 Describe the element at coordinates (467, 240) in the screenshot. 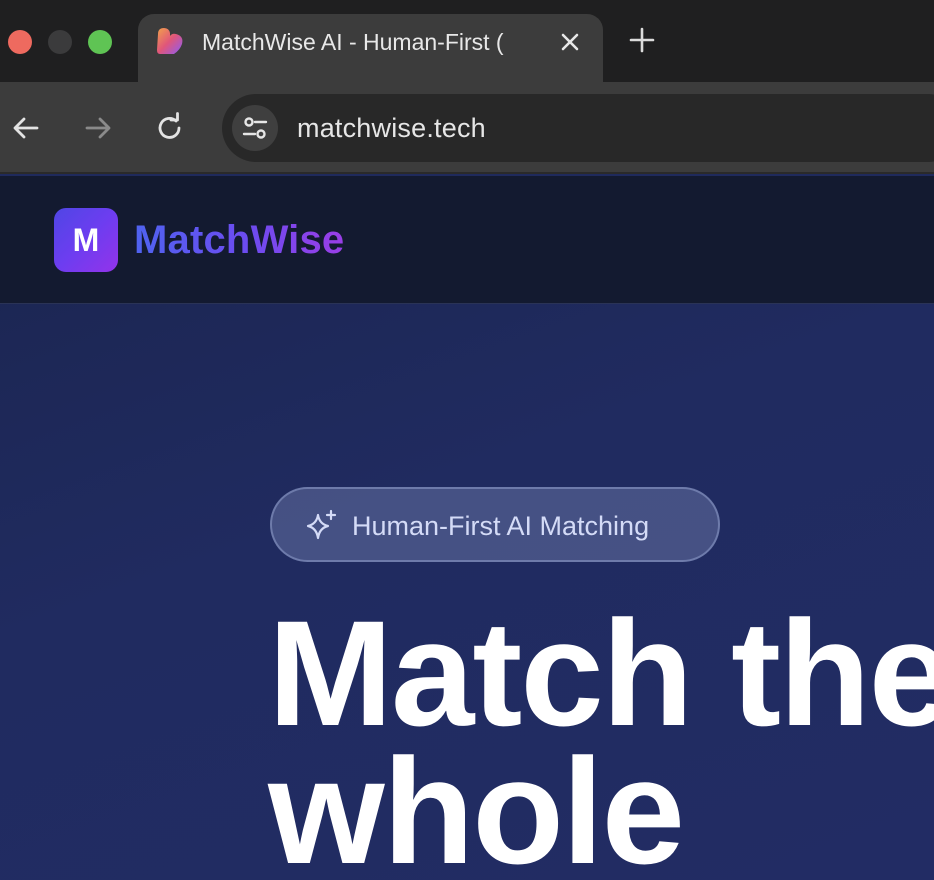

I see `site-header: M MatchWise` at that location.